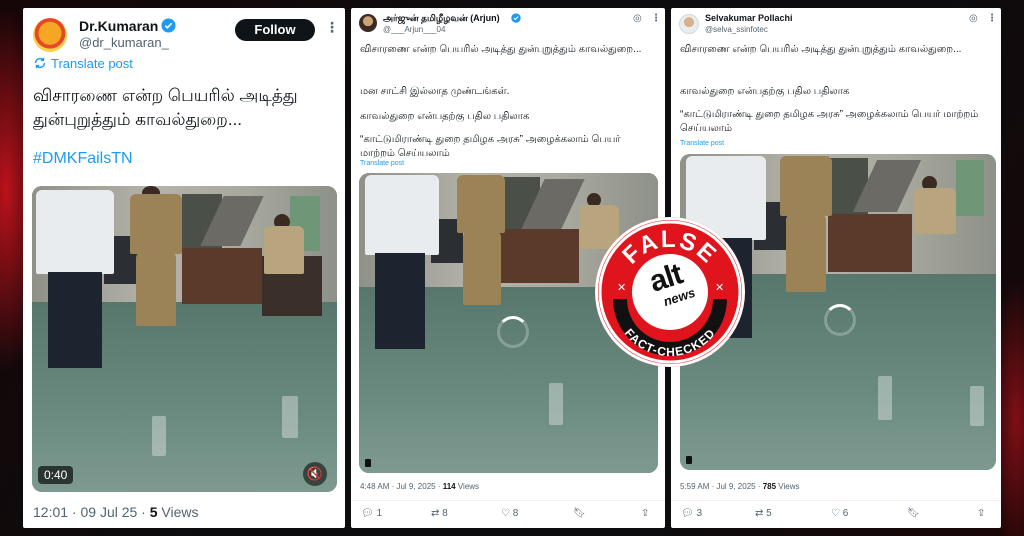 The width and height of the screenshot is (1024, 536). Describe the element at coordinates (441, 19) in the screenshot. I see `display-name: அர்ஜுன் தமிழீழவன் (Arjun)` at that location.